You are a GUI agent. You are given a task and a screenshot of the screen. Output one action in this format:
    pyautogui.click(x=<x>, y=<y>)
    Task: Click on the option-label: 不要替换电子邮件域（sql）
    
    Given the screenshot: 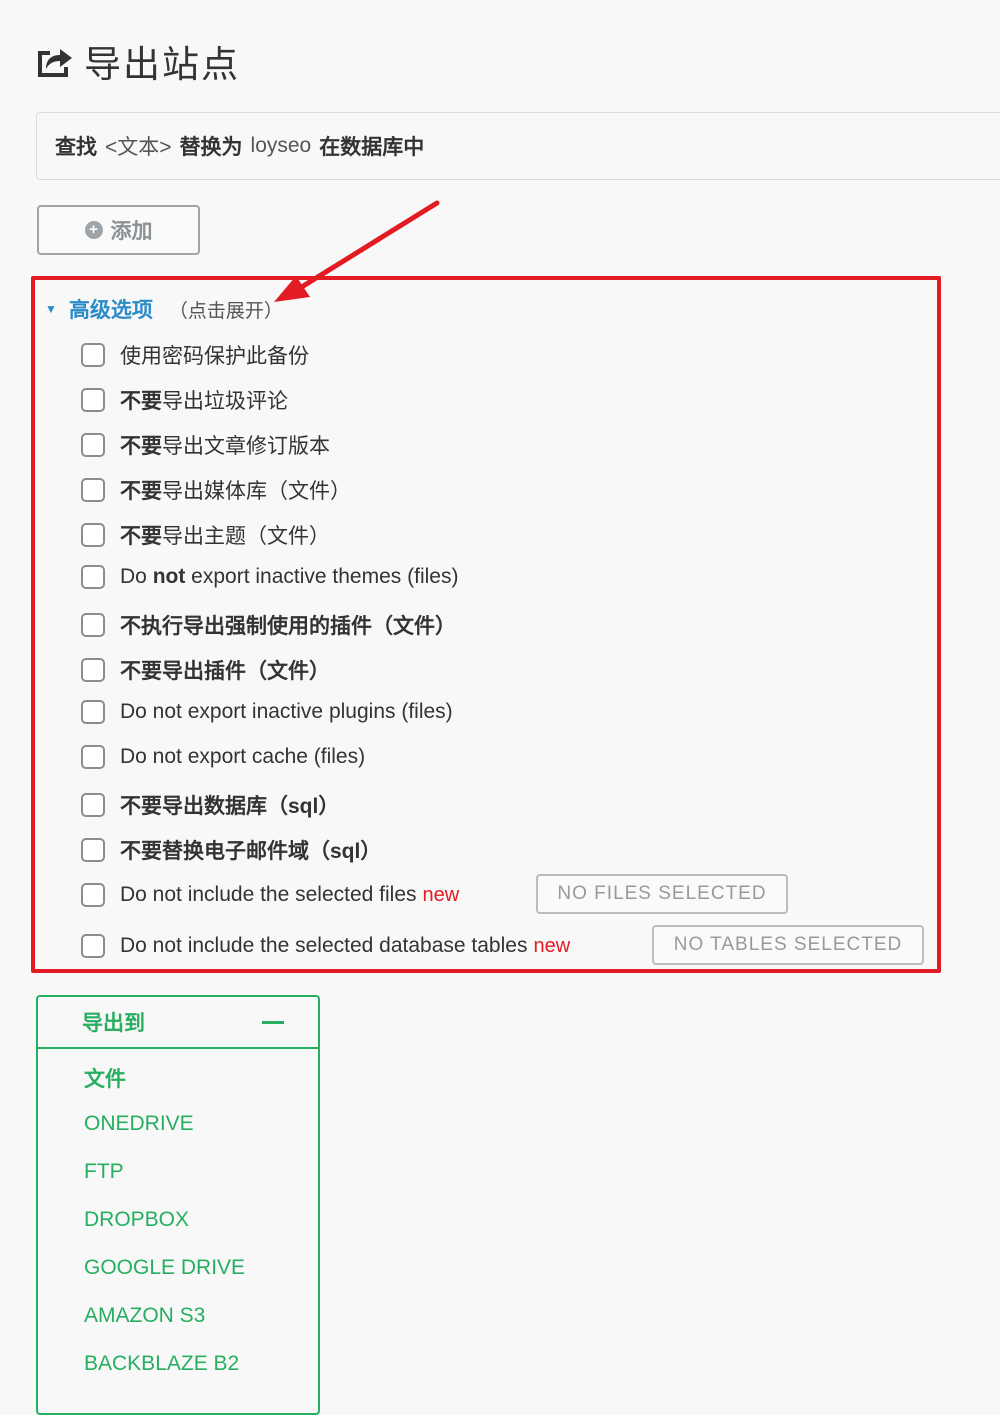 What is the action you would take?
    pyautogui.click(x=251, y=851)
    